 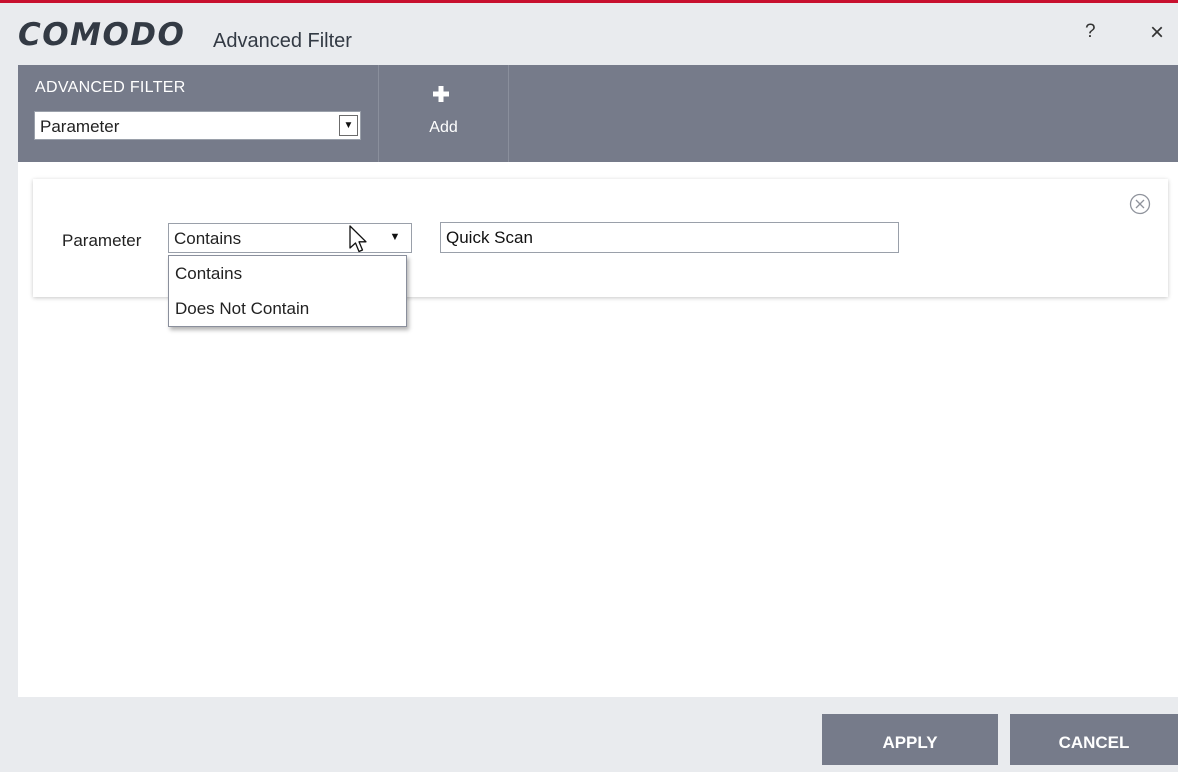 I want to click on help-button: ?, so click(x=1090, y=32).